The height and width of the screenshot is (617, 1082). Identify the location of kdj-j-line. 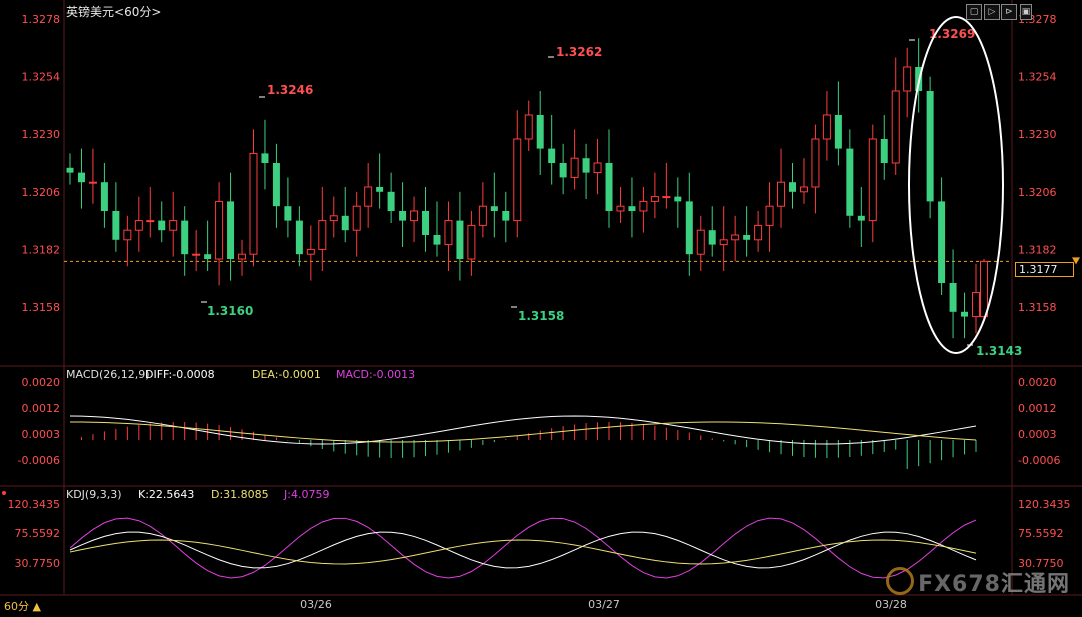
(523, 548).